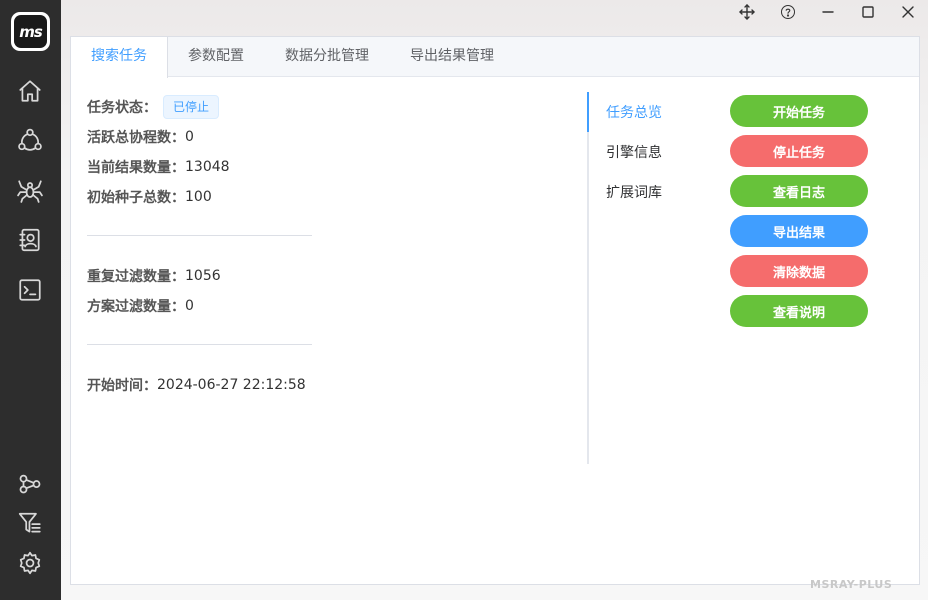  Describe the element at coordinates (327, 57) in the screenshot. I see `tab-batch-manage: 数据分批管理` at that location.